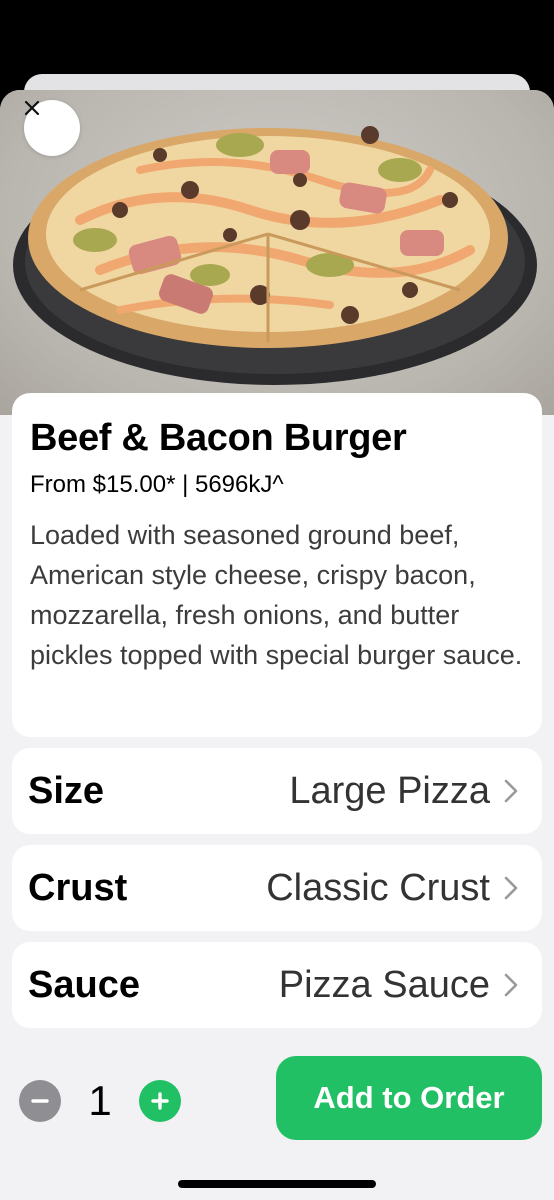 This screenshot has height=1200, width=554. What do you see at coordinates (277, 1184) in the screenshot?
I see `home-indicator` at bounding box center [277, 1184].